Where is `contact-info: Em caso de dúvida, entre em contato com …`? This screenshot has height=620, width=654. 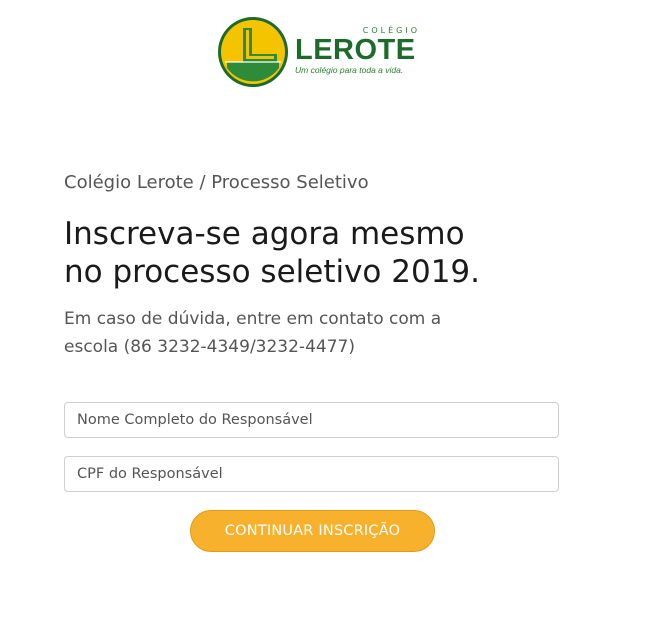
contact-info: Em caso de dúvida, entre em contato com … is located at coordinates (299, 333).